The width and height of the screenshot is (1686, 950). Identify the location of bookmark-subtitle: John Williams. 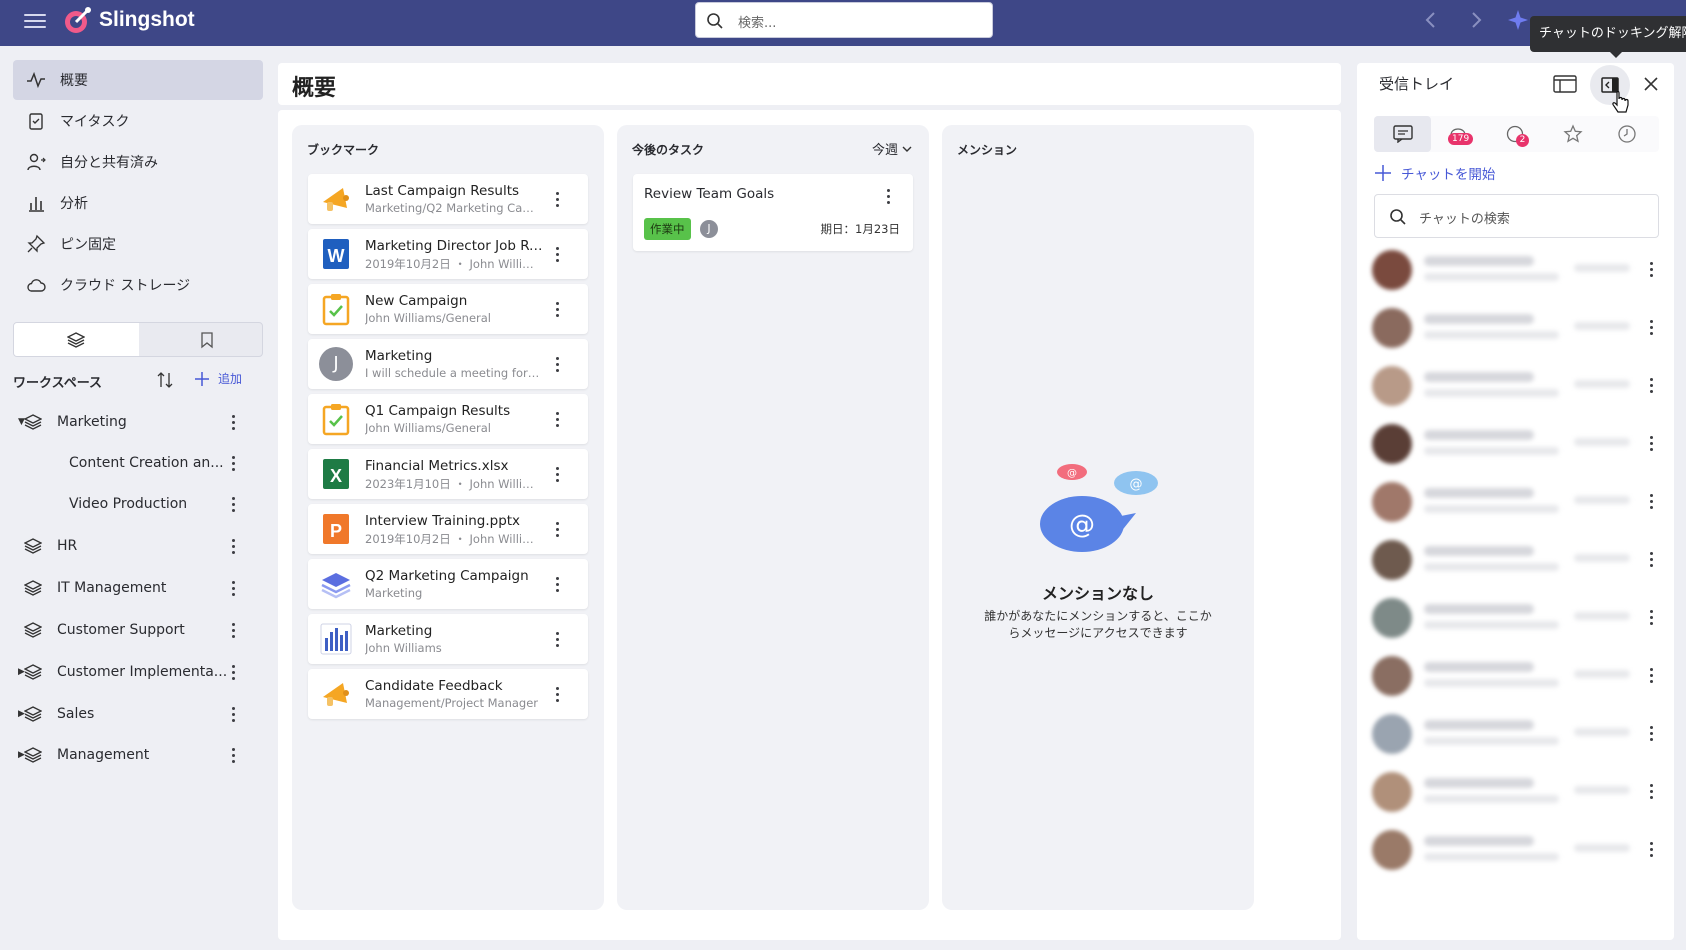
(403, 648).